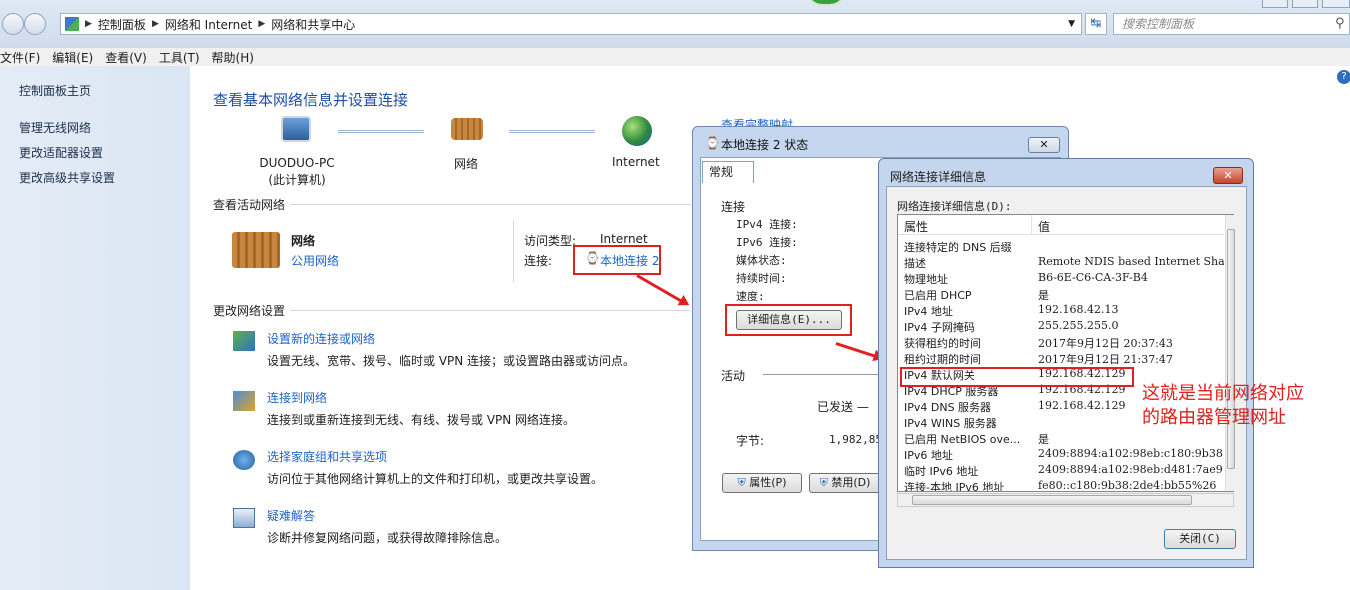 This screenshot has height=590, width=1350. Describe the element at coordinates (592, 258) in the screenshot. I see `connection-icon: ⌚` at that location.